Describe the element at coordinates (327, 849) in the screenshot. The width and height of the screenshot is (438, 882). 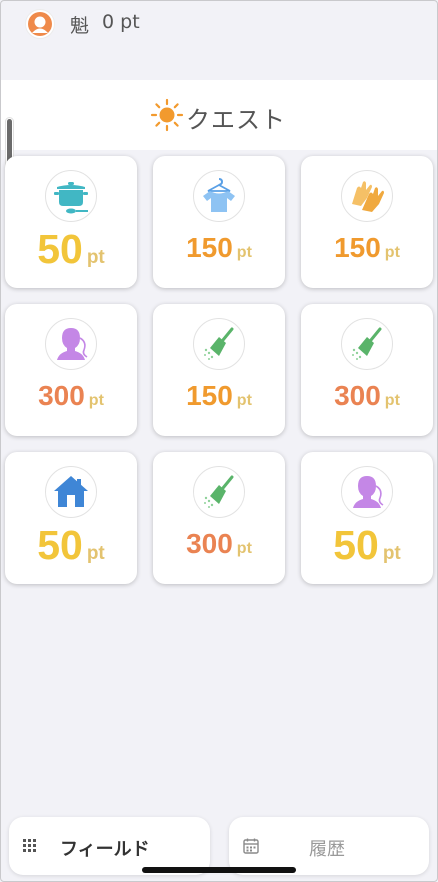
I see `history-button-label: 履歴` at that location.